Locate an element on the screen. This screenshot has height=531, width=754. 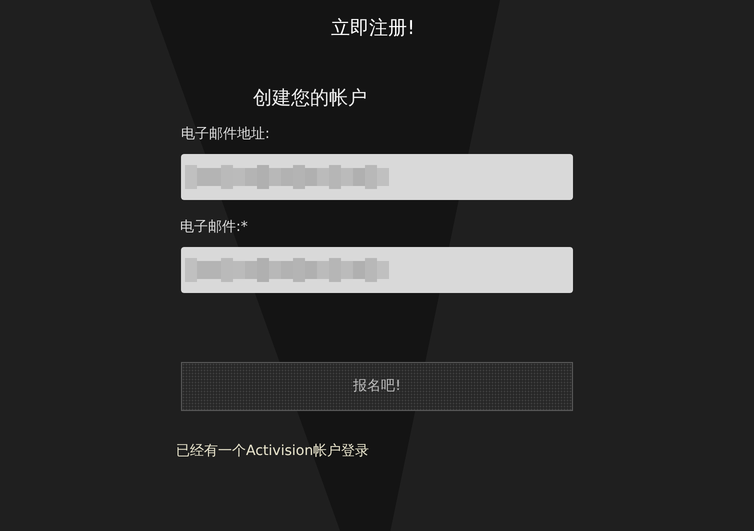
form-heading: 创建您的帐户 is located at coordinates (310, 98).